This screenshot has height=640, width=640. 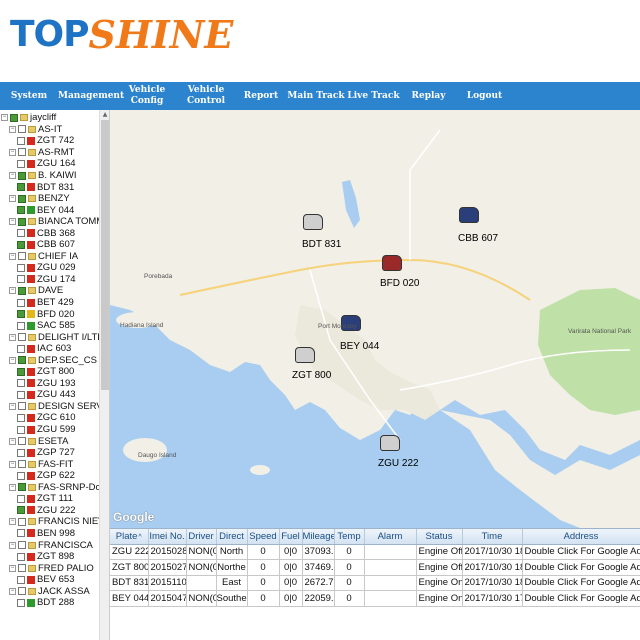 What do you see at coordinates (581, 537) in the screenshot?
I see `column-header: Address` at bounding box center [581, 537].